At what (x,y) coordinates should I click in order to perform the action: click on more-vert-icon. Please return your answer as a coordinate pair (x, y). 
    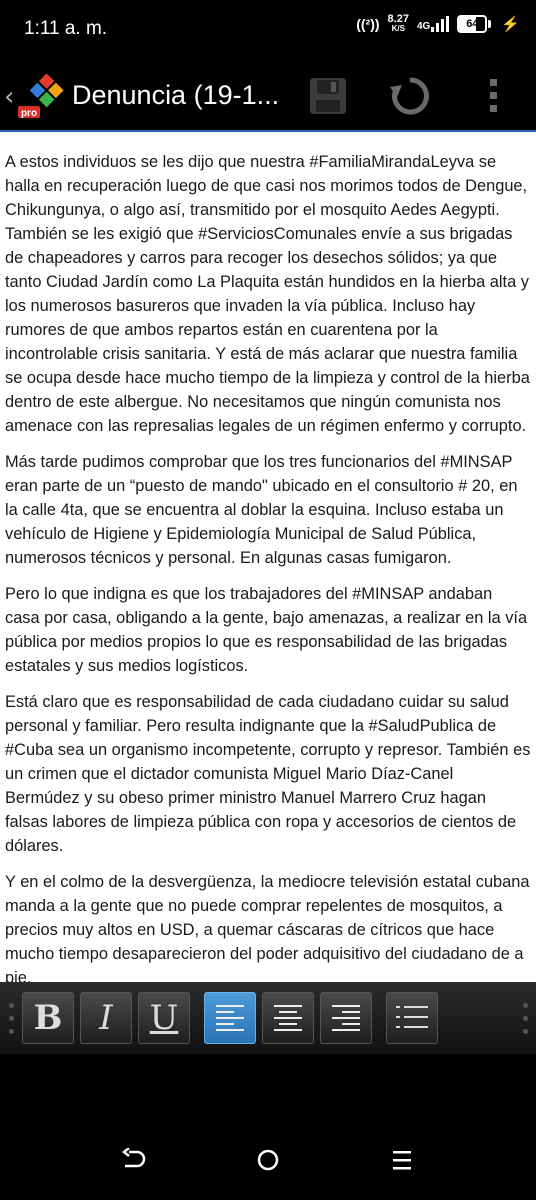
    Looking at the image, I should click on (493, 95).